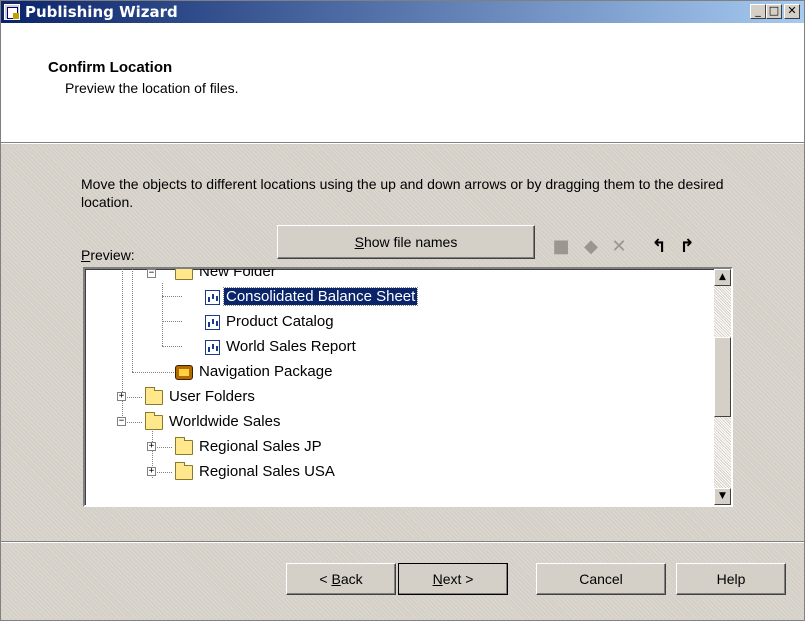  Describe the element at coordinates (410, 242) in the screenshot. I see `show-file-names-rest: how file names` at that location.